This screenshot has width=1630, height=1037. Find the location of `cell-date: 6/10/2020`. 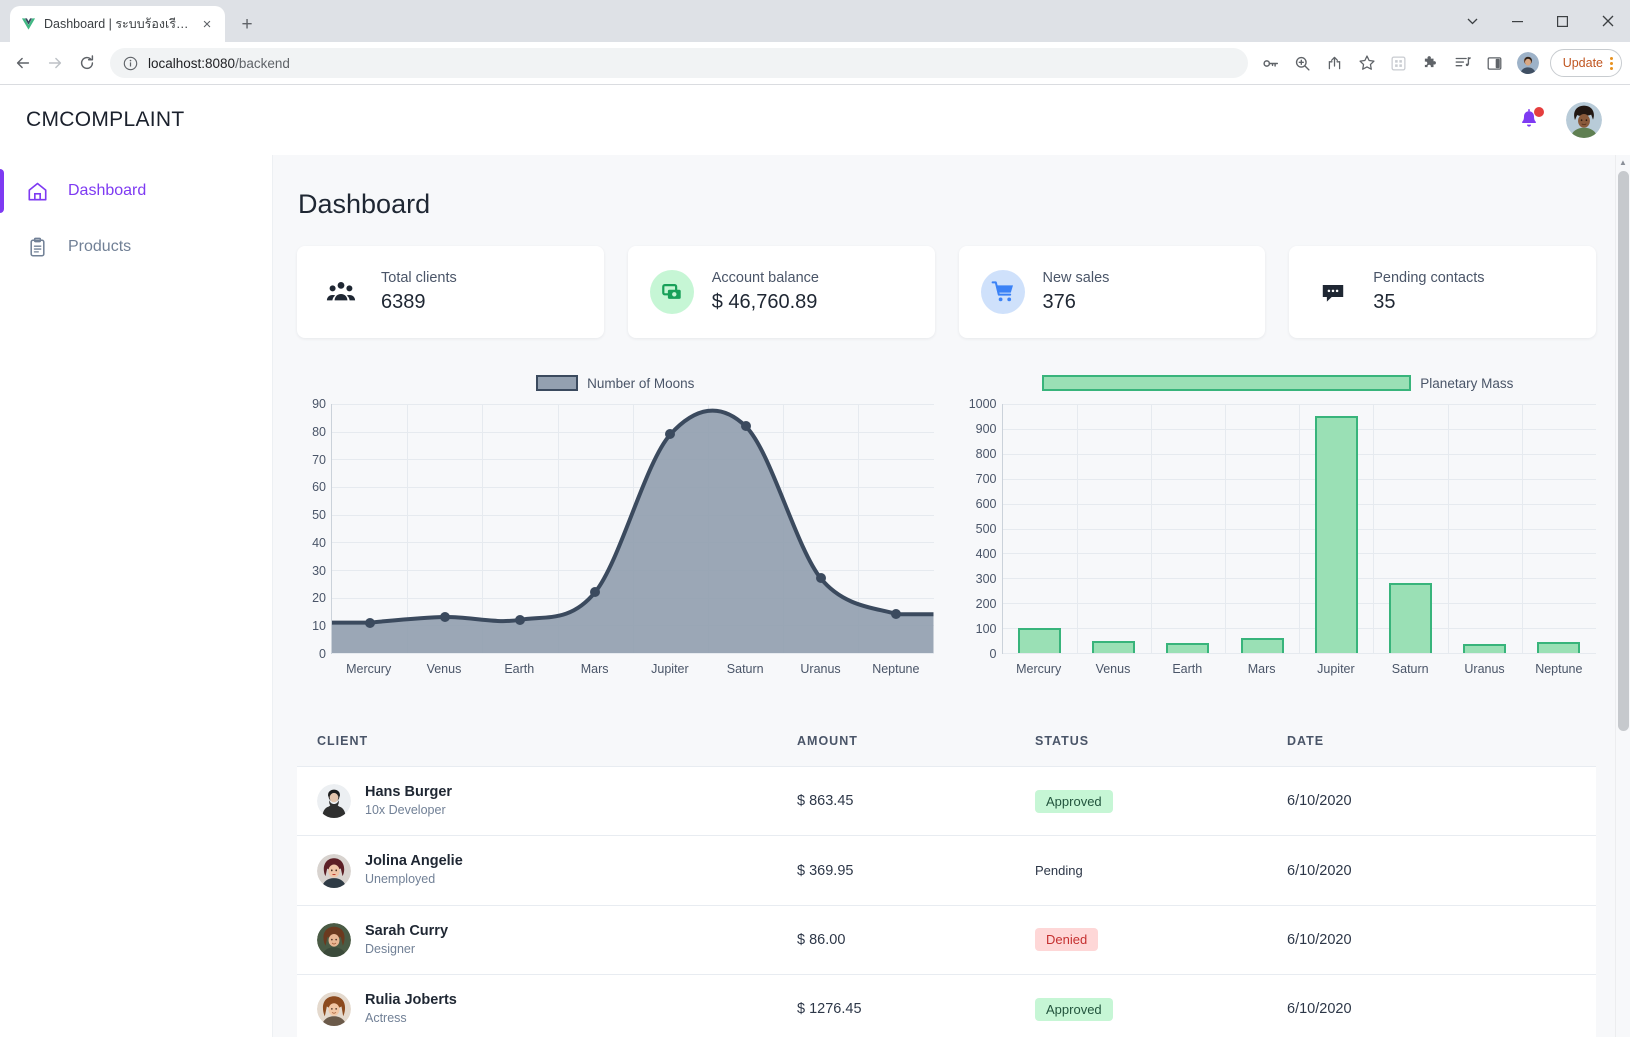

cell-date: 6/10/2020 is located at coordinates (1319, 939).